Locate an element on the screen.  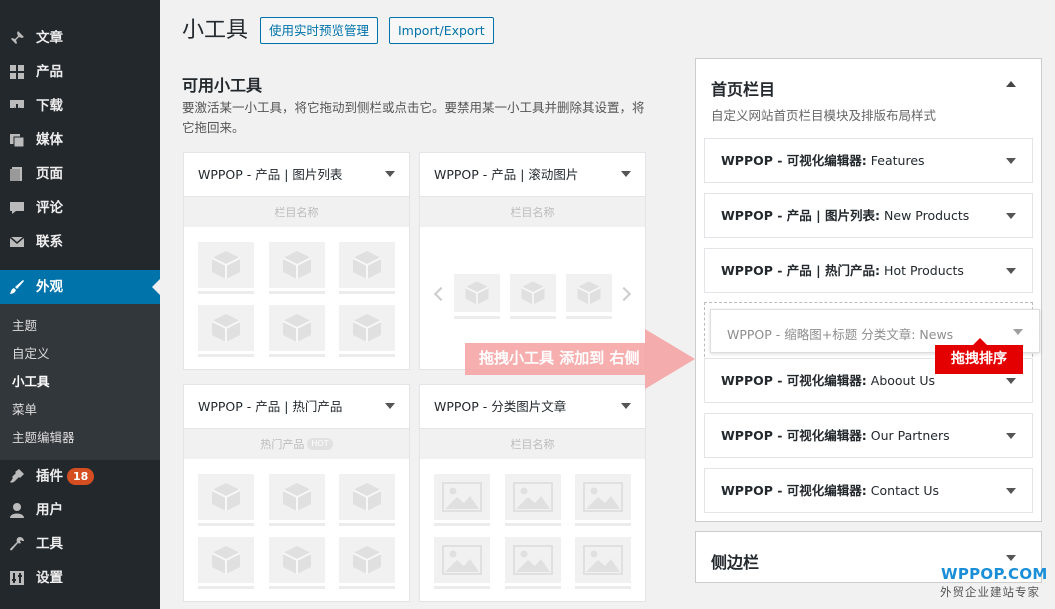
submenu-themes: 主题 is located at coordinates (24, 326).